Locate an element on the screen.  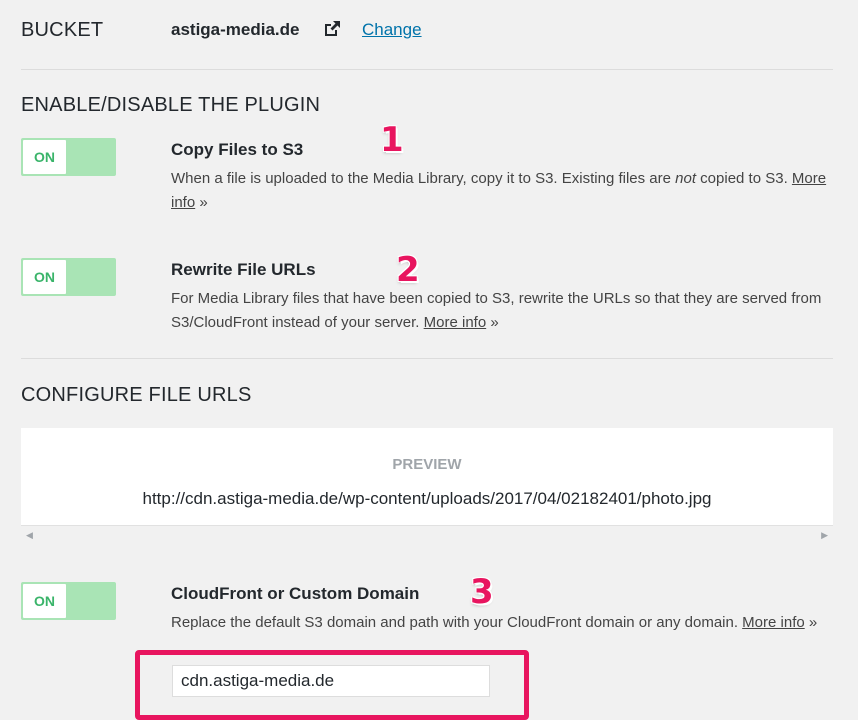
plugin-section-heading: ENABLE/DISABLE THE PLUGIN is located at coordinates (171, 105).